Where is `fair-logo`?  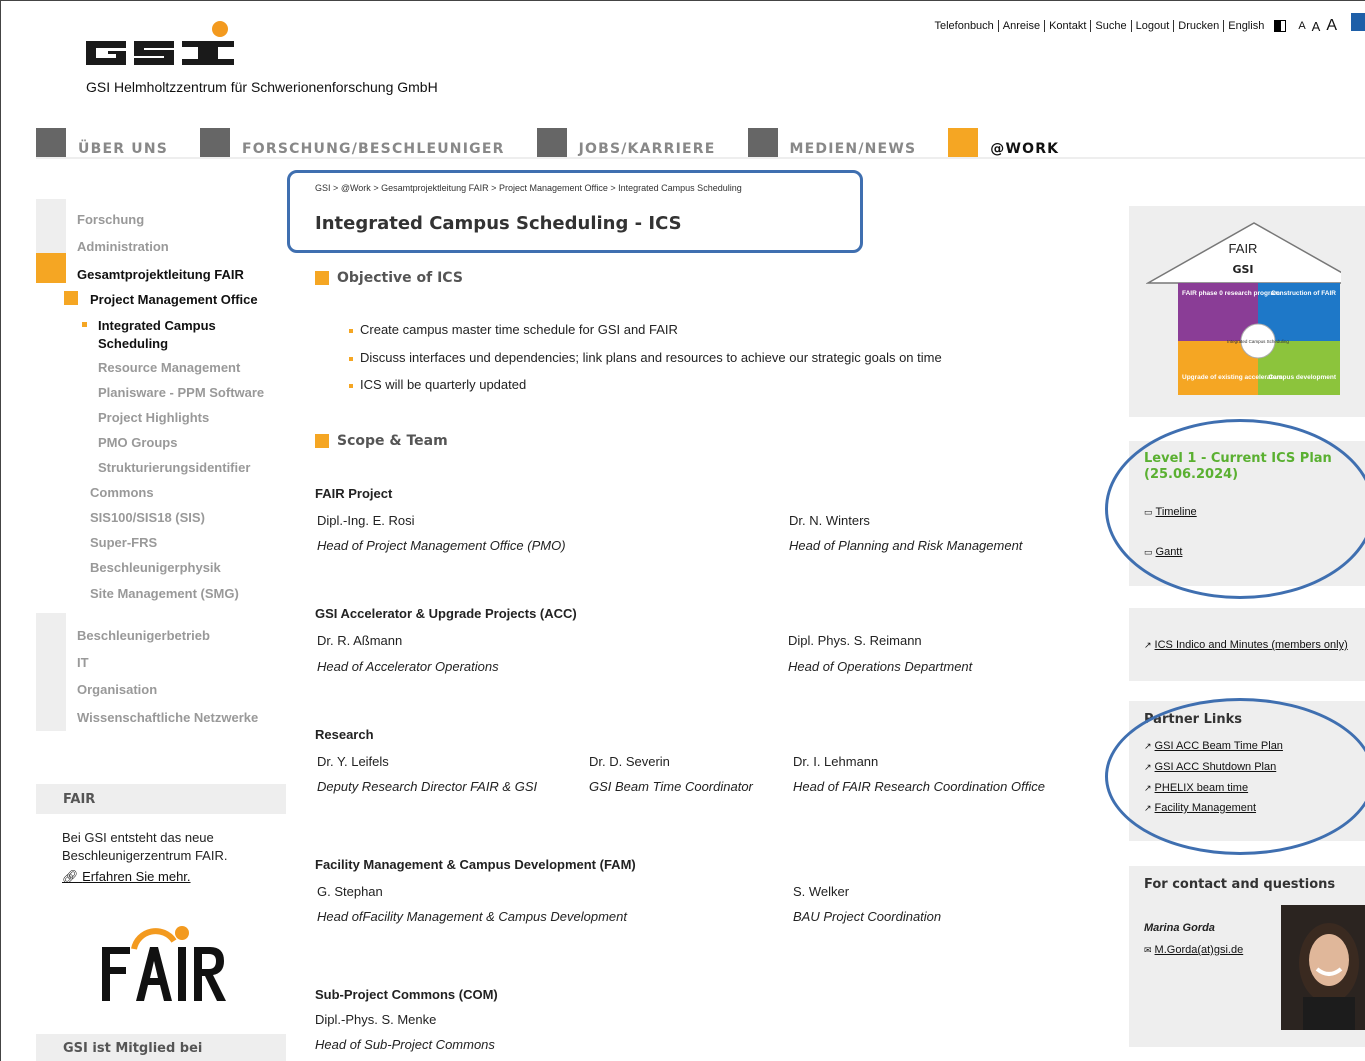
fair-logo is located at coordinates (166, 964).